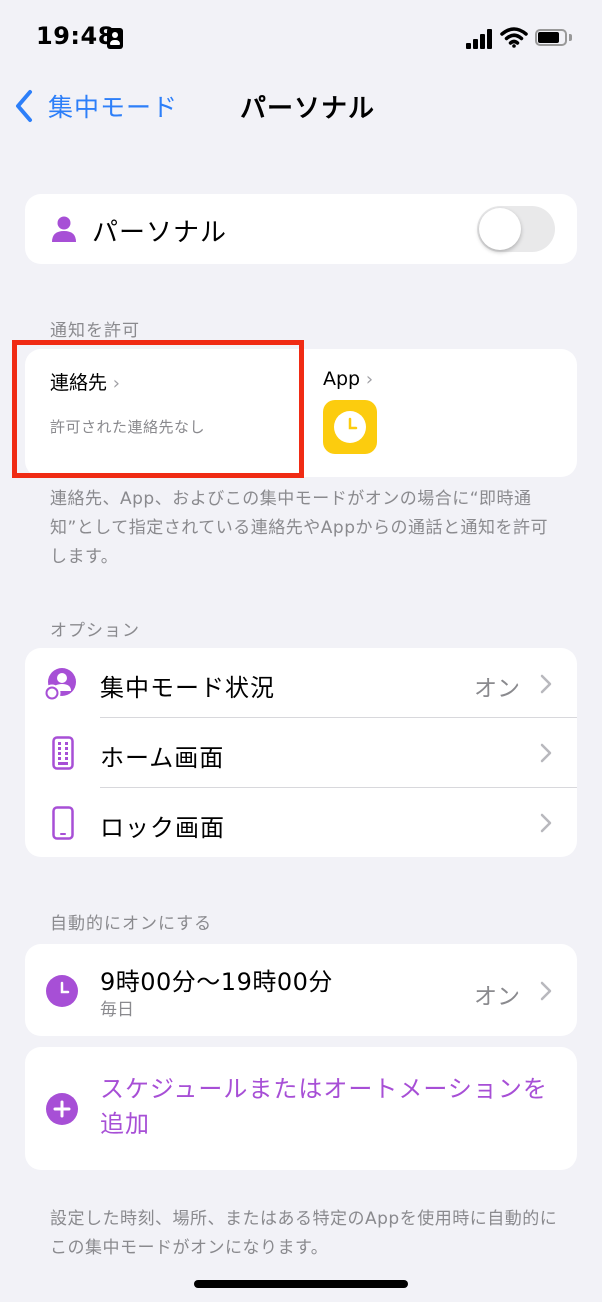 The width and height of the screenshot is (602, 1302). Describe the element at coordinates (95, 631) in the screenshot. I see `section-label-options: オプション` at that location.